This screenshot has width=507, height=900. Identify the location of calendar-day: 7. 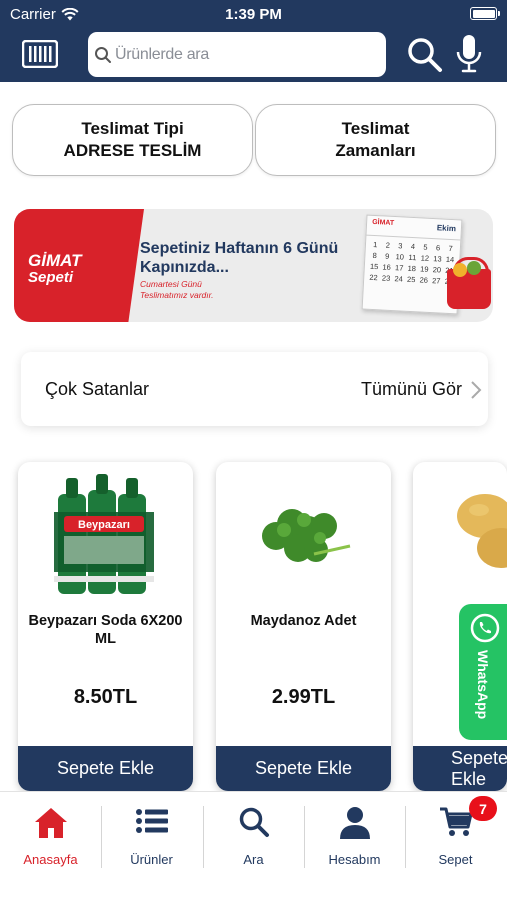
(450, 248).